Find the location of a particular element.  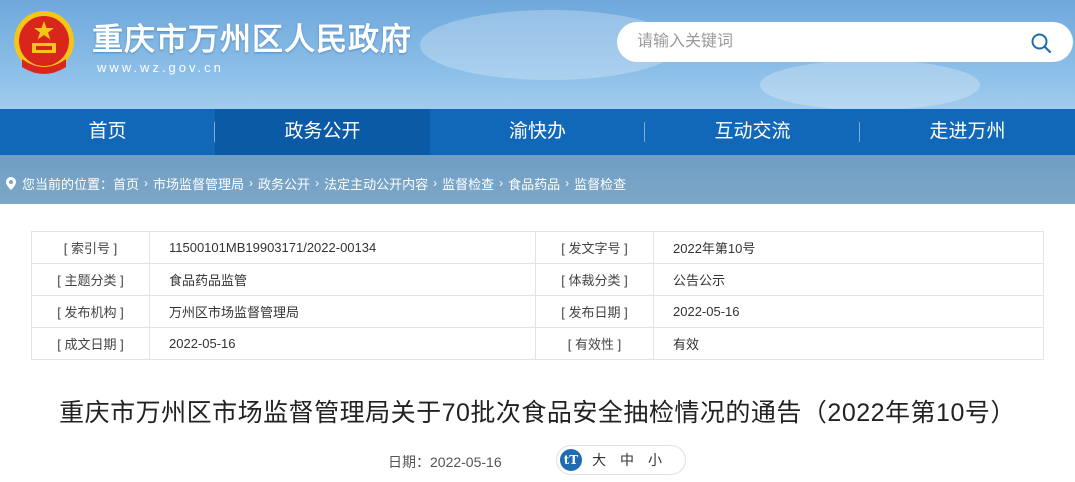

nav-item-label: 互动交流 is located at coordinates (752, 131).